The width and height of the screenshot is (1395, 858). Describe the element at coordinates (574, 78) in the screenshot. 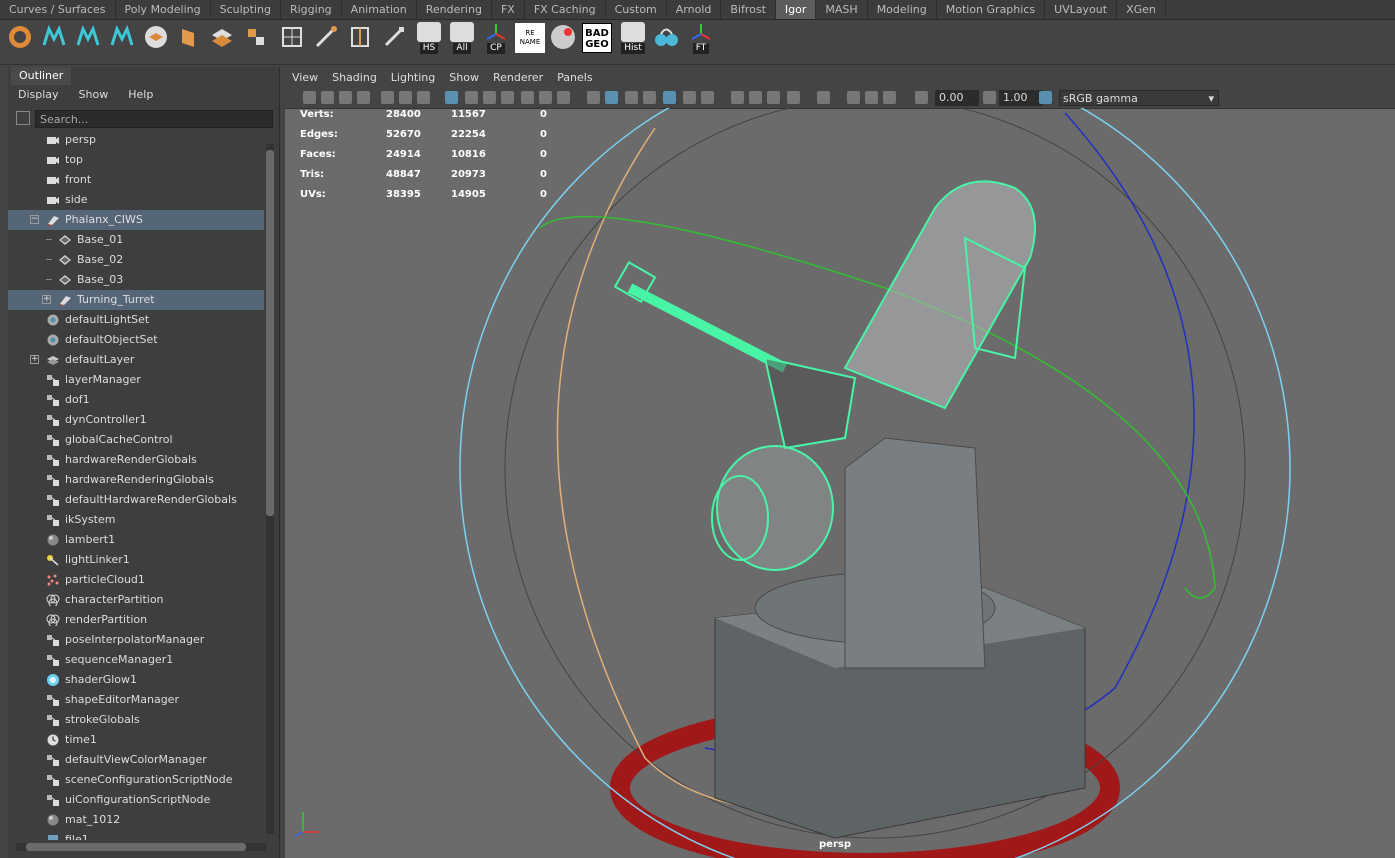

I see `viewport-menu-panels: Panels` at that location.